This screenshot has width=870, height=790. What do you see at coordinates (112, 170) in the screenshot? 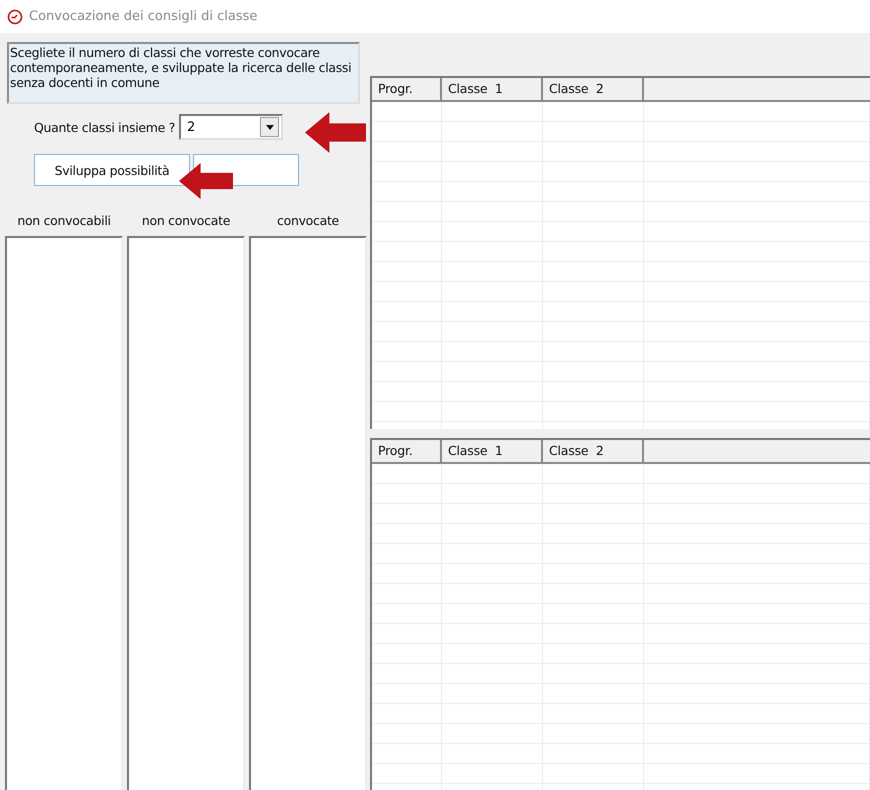
I see `develop-button: Sviluppa possibilità` at bounding box center [112, 170].